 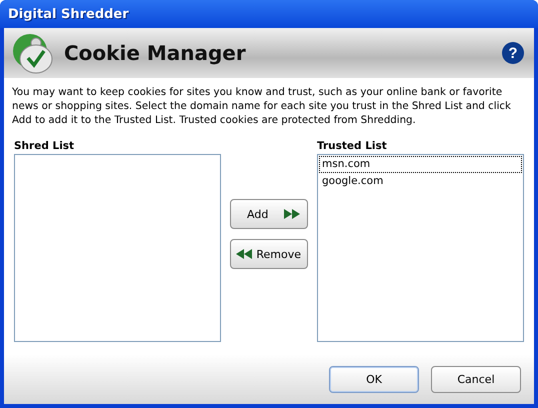 I want to click on window-title: Digital Shredder, so click(x=68, y=14).